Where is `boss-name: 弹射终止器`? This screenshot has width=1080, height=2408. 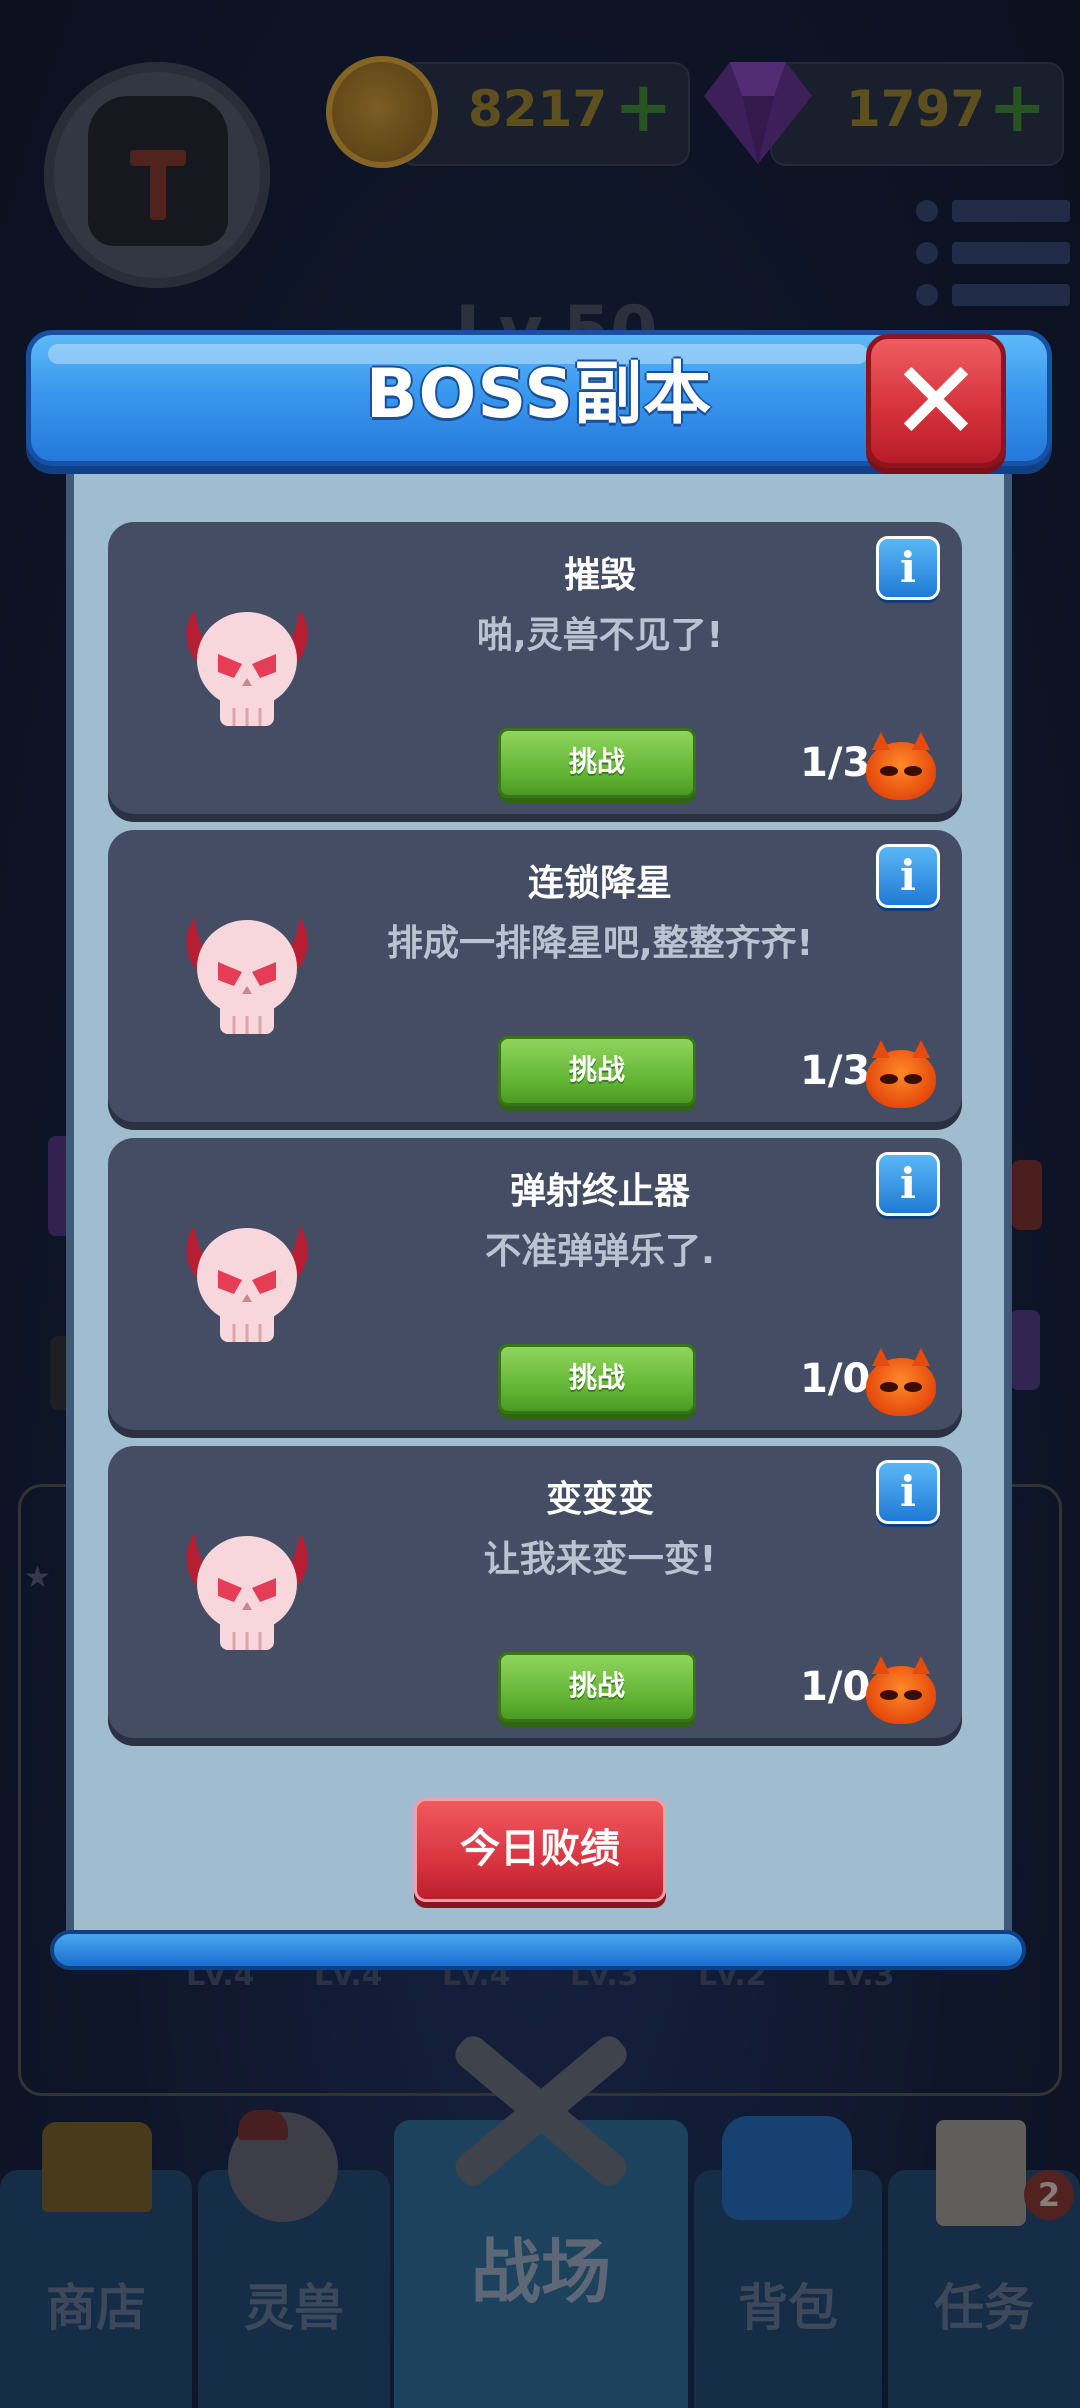
boss-name: 弹射终止器 is located at coordinates (599, 1191).